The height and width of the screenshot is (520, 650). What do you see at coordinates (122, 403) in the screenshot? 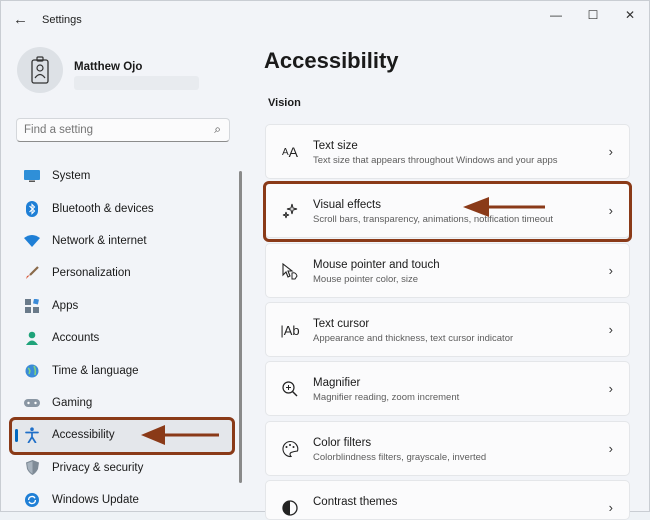
I see `sidebar-item-gaming: Gaming` at bounding box center [122, 403].